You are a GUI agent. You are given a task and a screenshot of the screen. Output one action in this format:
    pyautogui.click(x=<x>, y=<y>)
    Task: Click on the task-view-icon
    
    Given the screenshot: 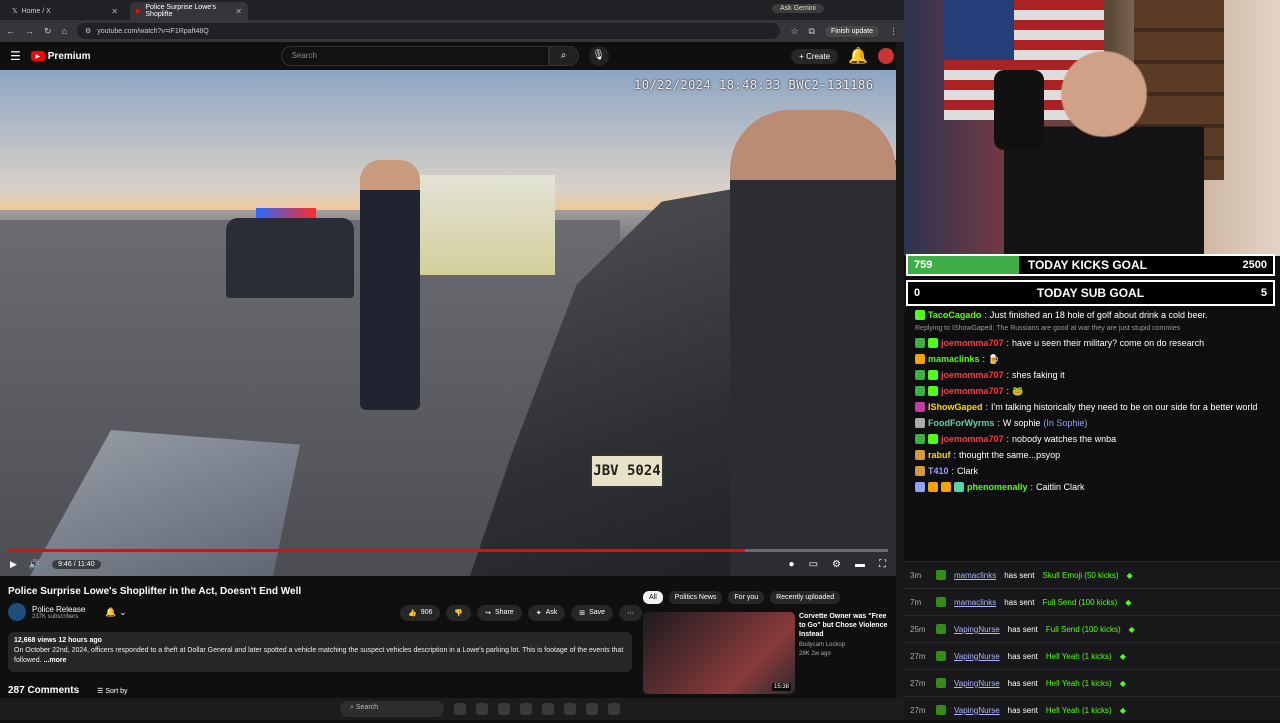 What is the action you would take?
    pyautogui.click(x=460, y=709)
    